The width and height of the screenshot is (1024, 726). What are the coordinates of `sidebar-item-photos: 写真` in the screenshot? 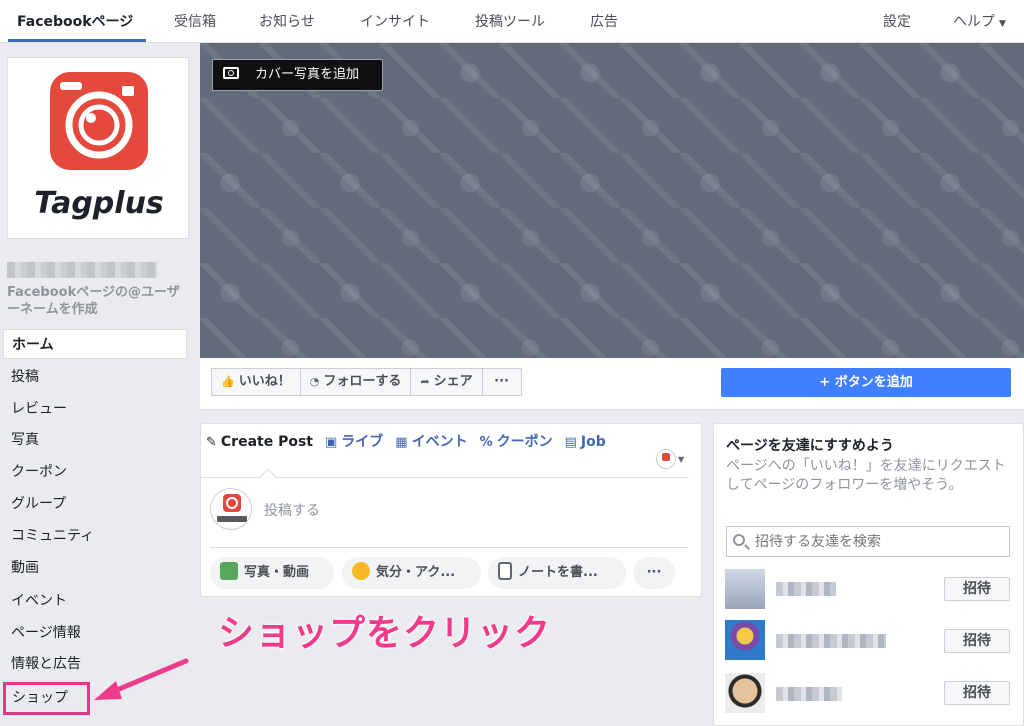 It's located at (95, 440).